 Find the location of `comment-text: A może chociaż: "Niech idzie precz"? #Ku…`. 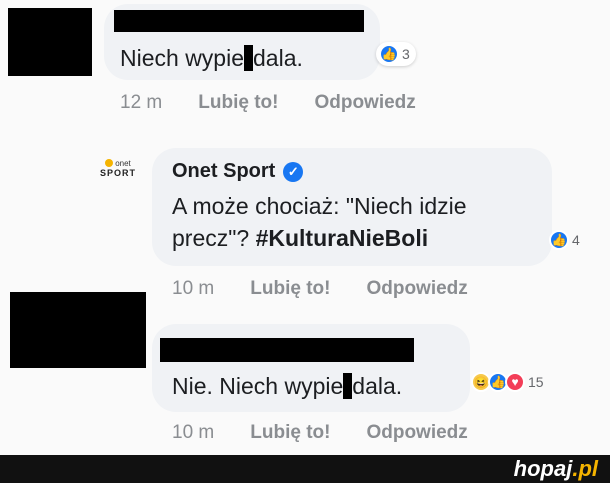

comment-text: A może chociaż: "Niech idzie precz"? #Ku… is located at coordinates (319, 222).